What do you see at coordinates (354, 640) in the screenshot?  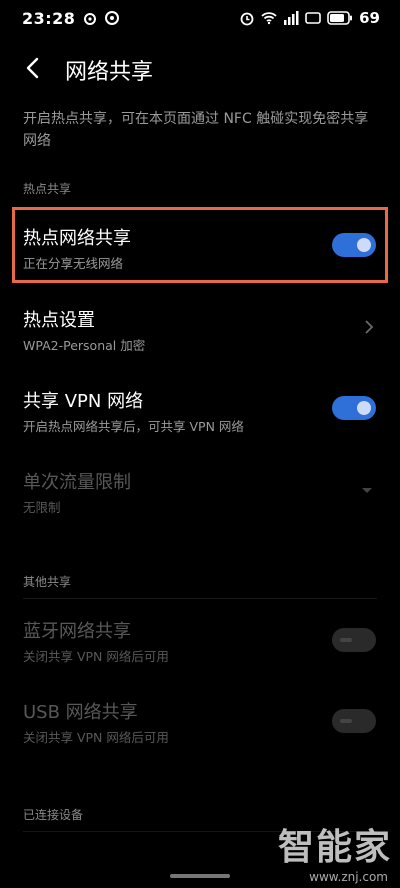 I see `bluetooth-share-toggle` at bounding box center [354, 640].